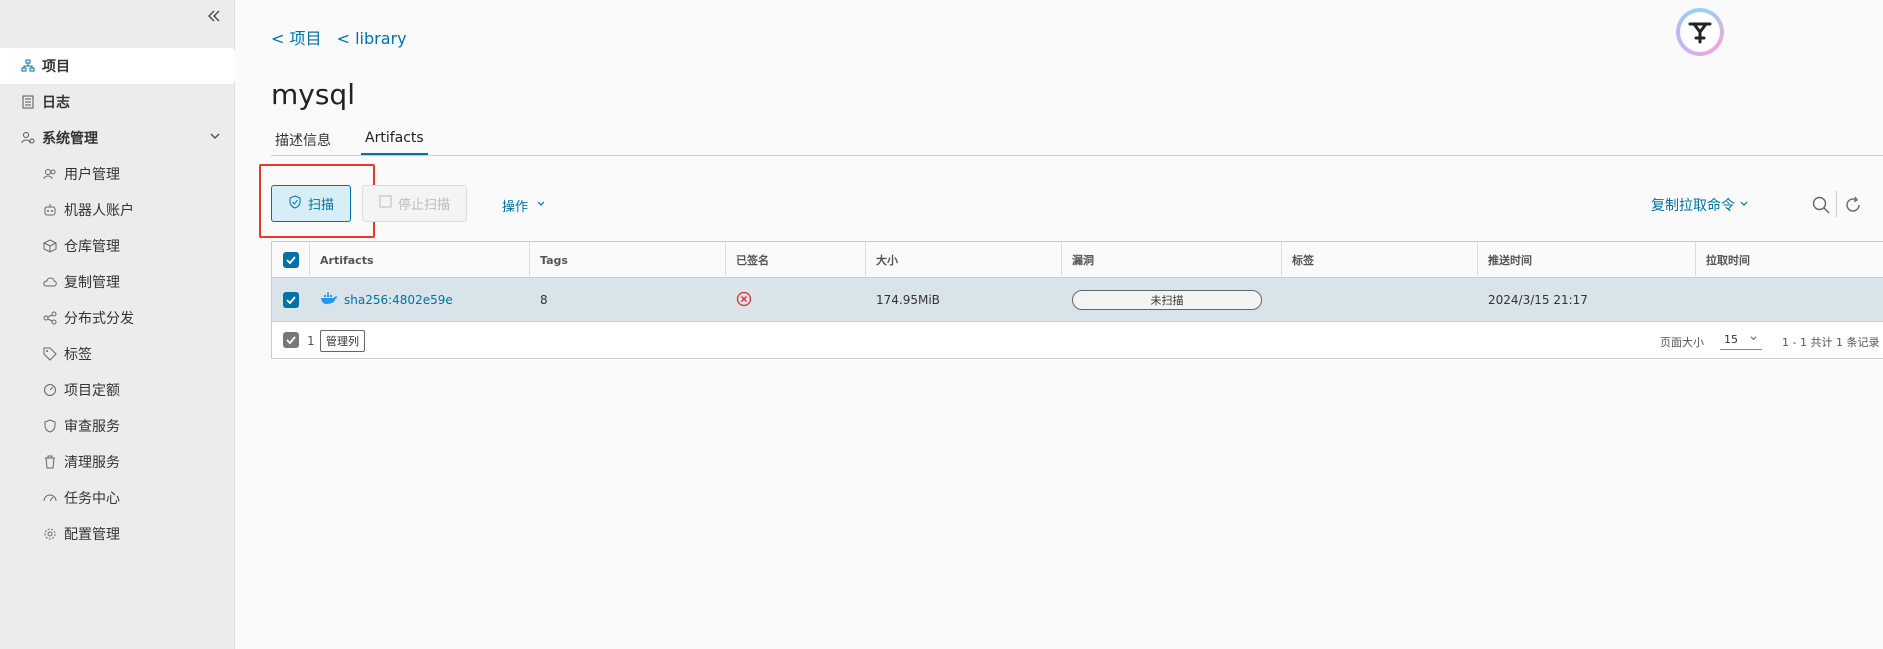 This screenshot has width=1883, height=649. Describe the element at coordinates (1077, 155) in the screenshot. I see `tabs-divider` at that location.